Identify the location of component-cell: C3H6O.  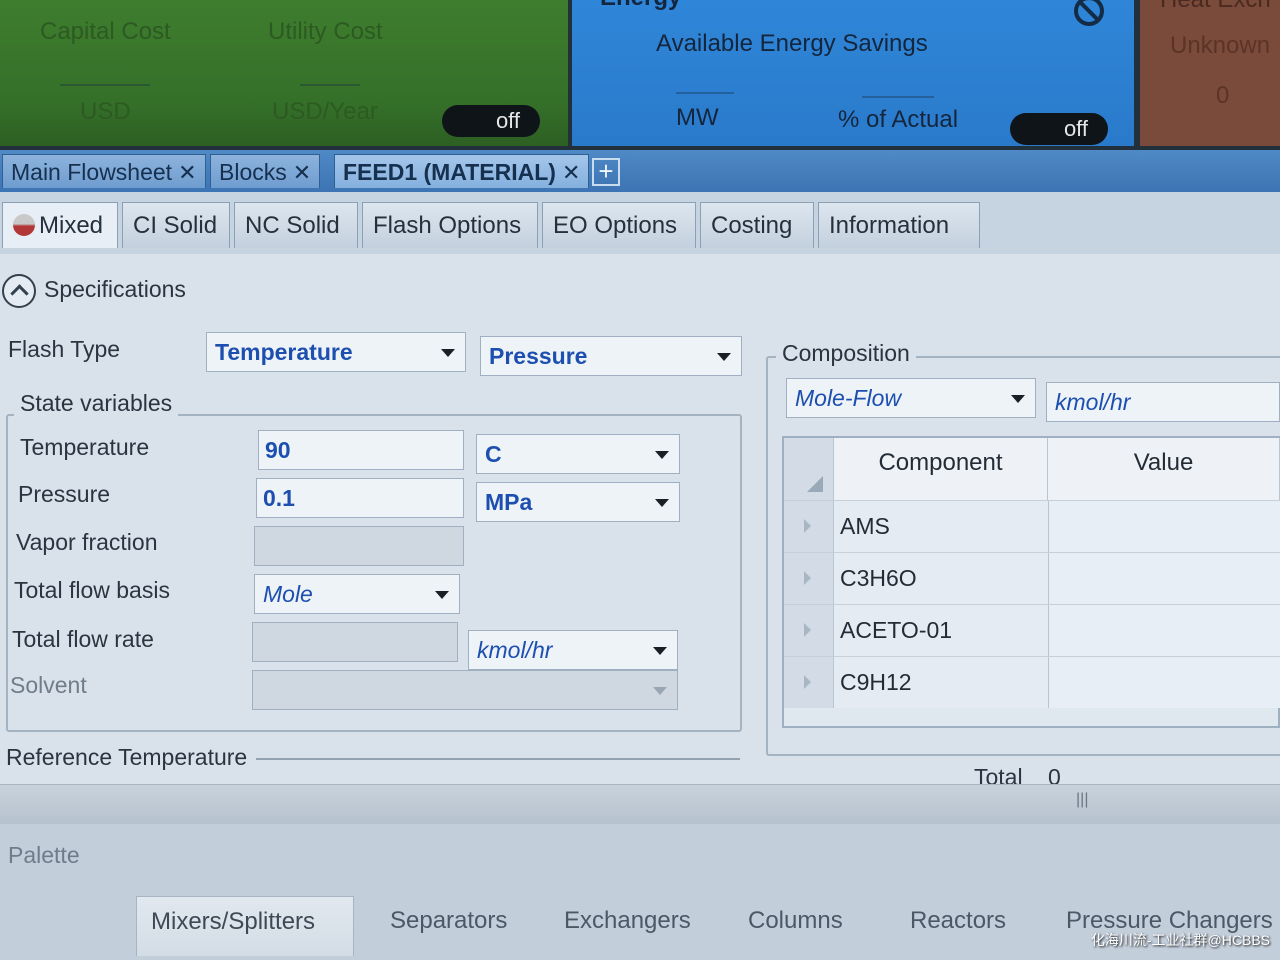
(941, 578).